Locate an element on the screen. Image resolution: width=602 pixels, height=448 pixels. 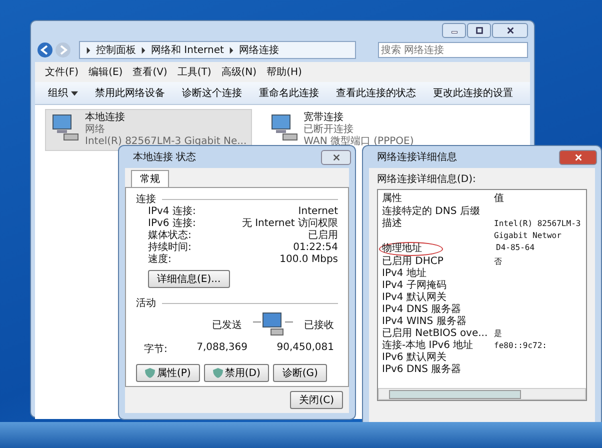
menu-item: 文件(F) is located at coordinates (62, 72).